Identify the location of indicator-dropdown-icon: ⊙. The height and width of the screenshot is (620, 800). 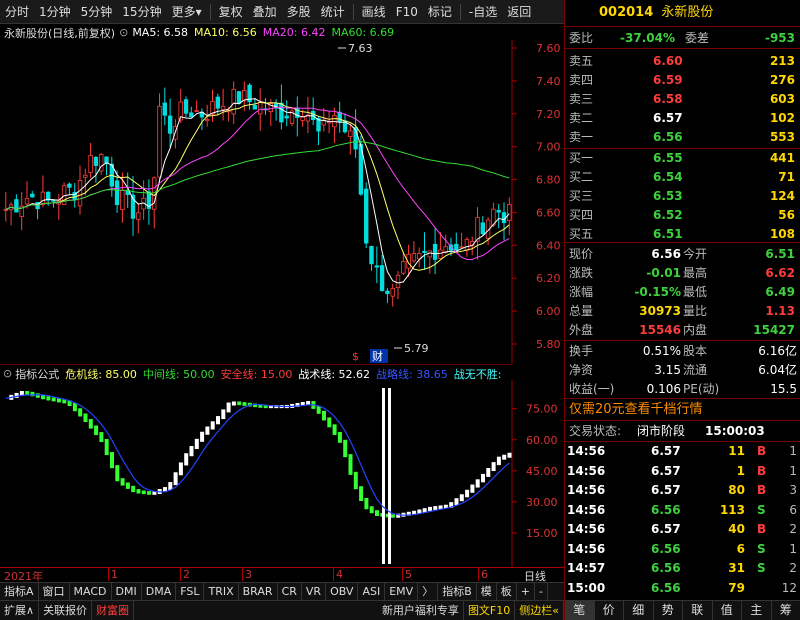
(7, 373).